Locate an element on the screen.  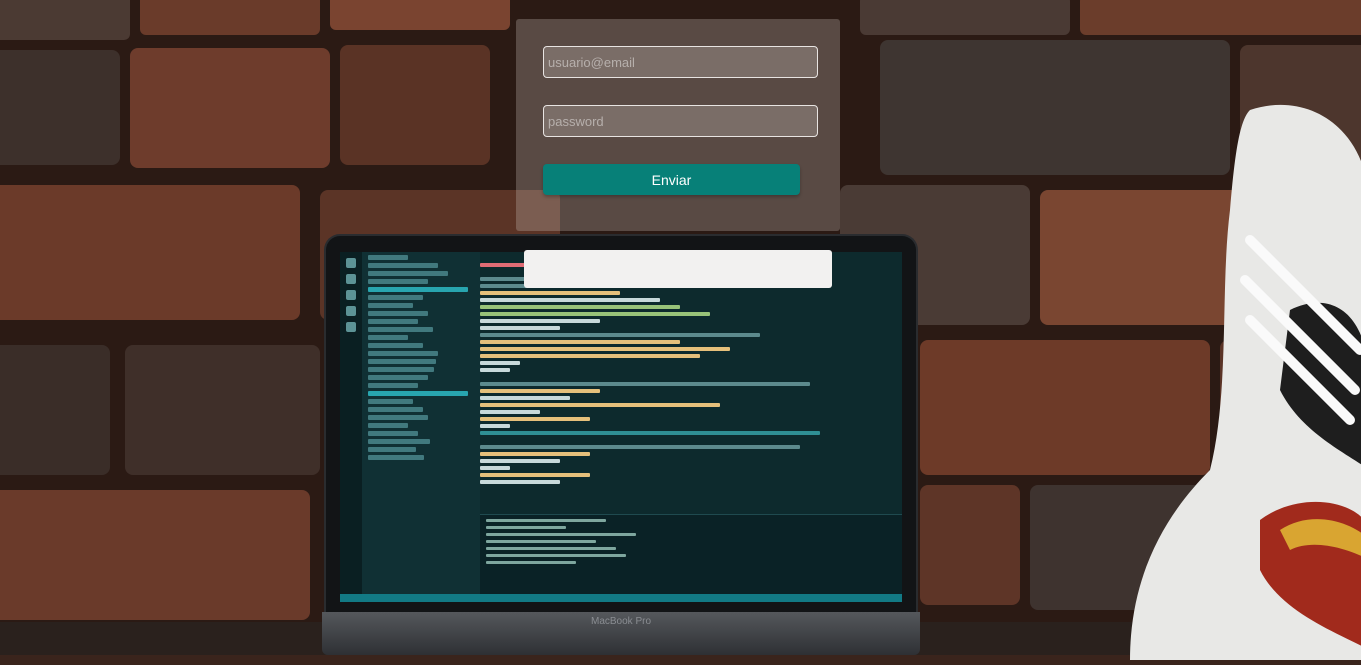
password-input is located at coordinates (680, 121).